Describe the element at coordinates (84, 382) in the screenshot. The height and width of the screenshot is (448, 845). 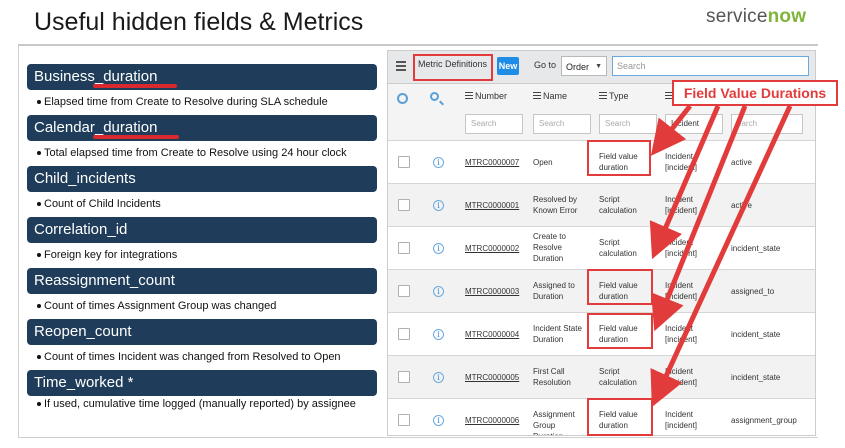
I see `field-name: Time_worked *` at that location.